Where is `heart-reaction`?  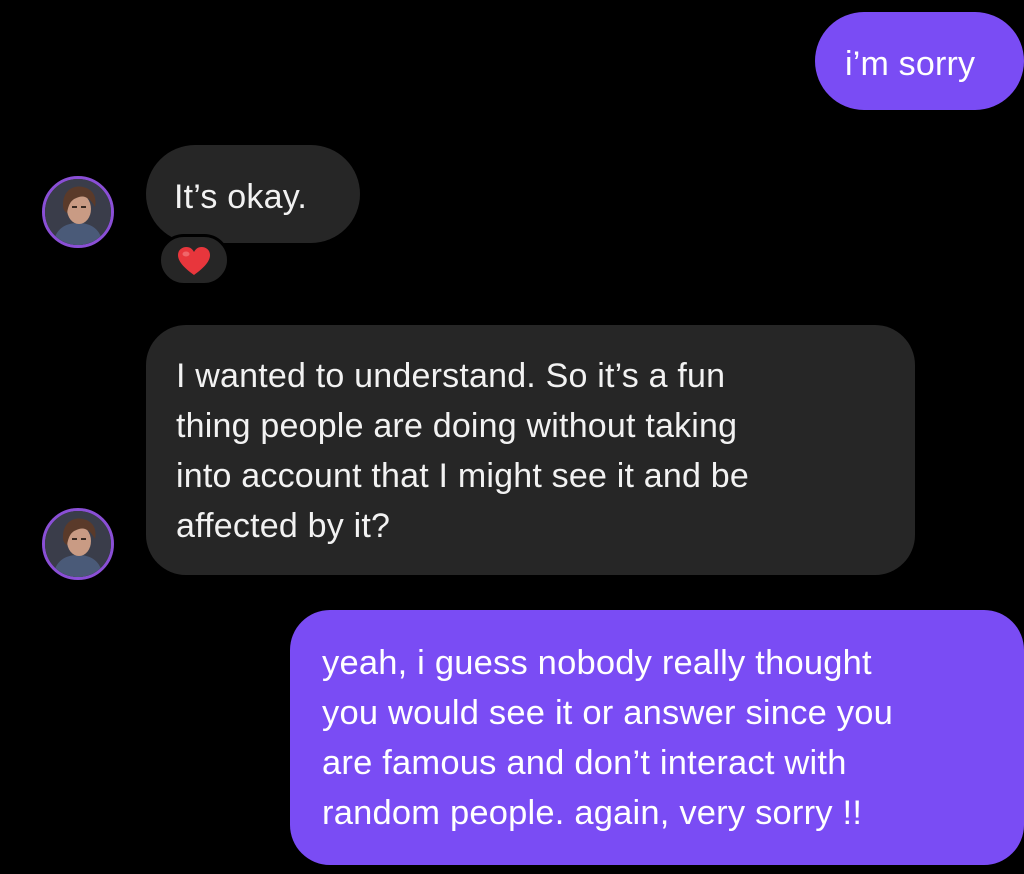
heart-reaction is located at coordinates (194, 260).